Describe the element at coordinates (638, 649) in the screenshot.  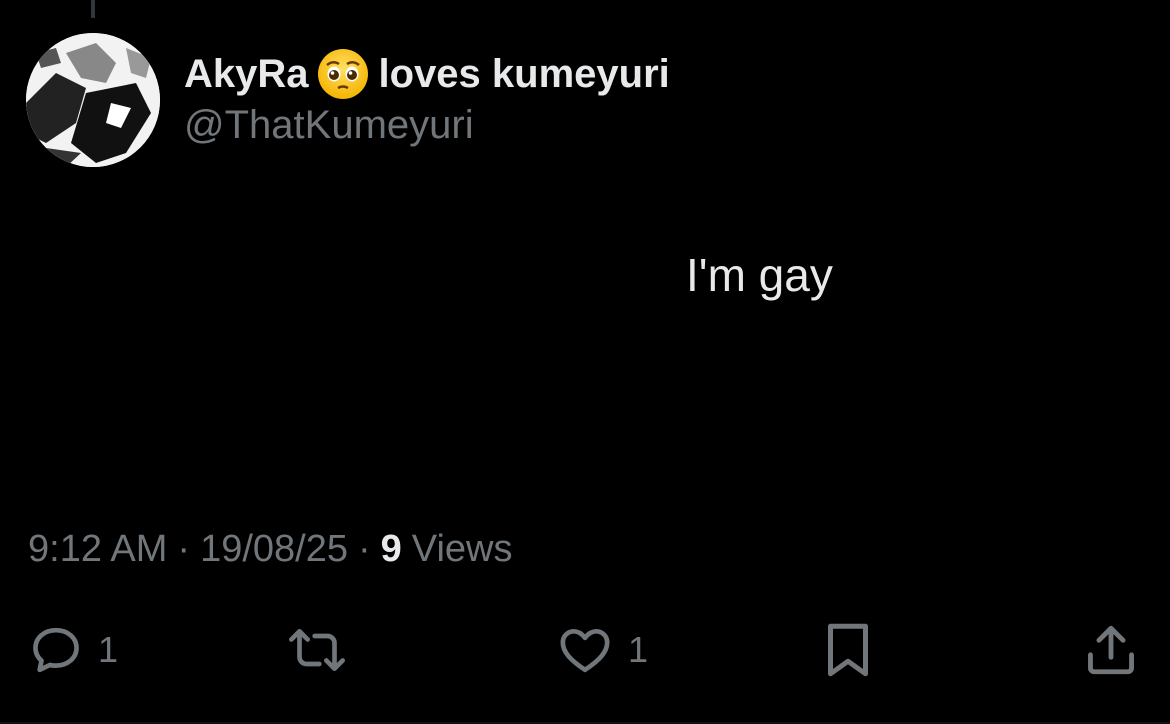
I see `like-count: 1` at that location.